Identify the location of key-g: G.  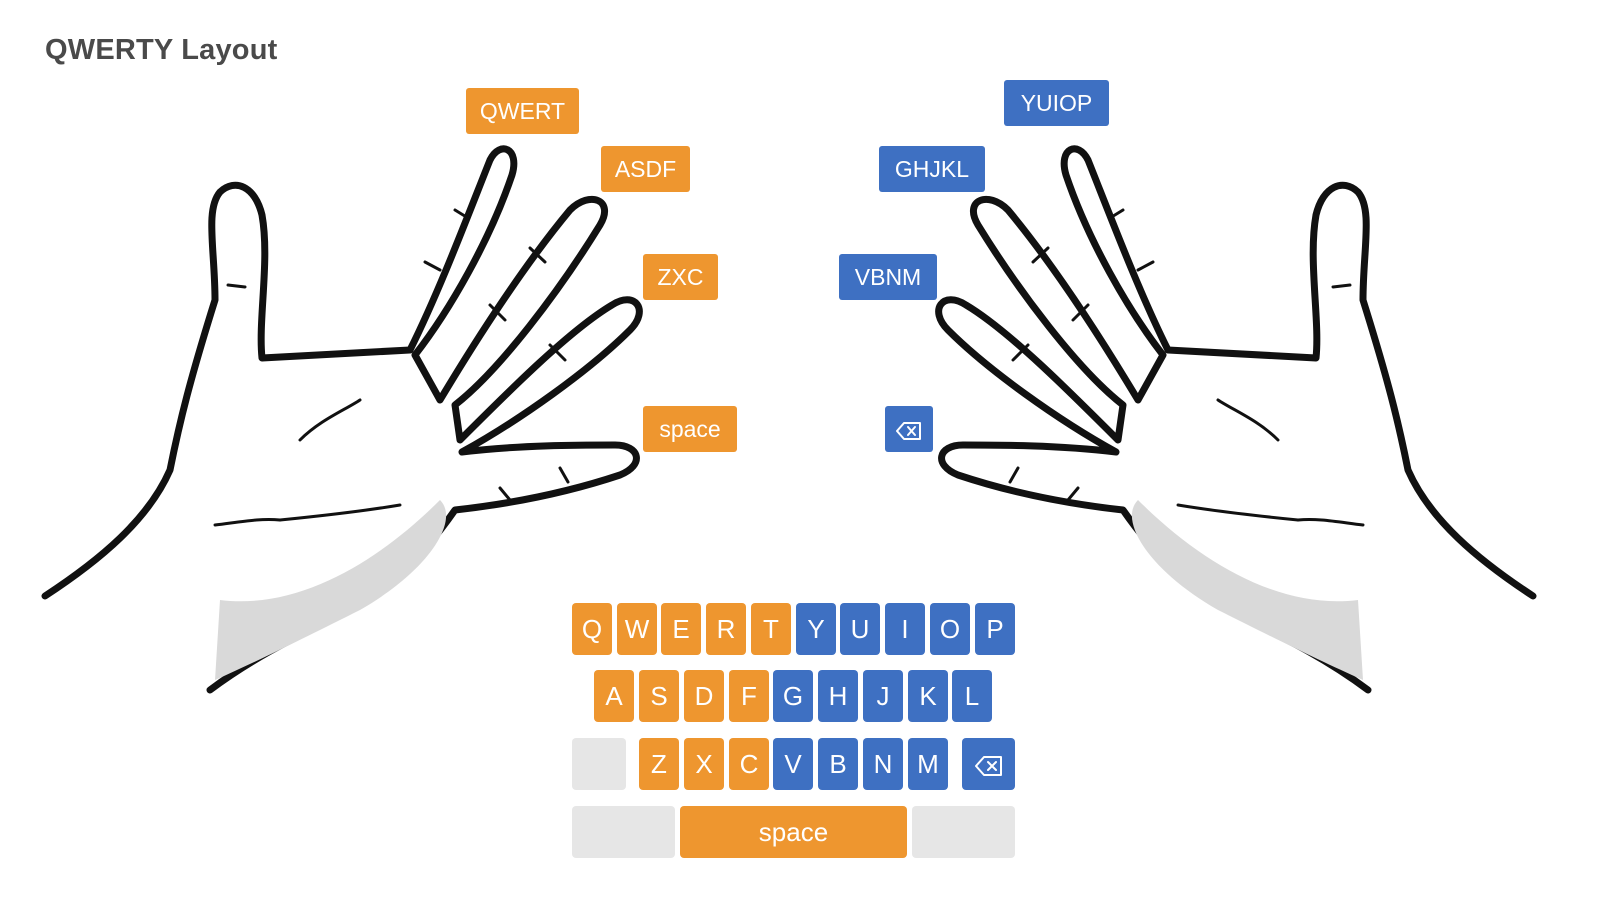
(793, 696).